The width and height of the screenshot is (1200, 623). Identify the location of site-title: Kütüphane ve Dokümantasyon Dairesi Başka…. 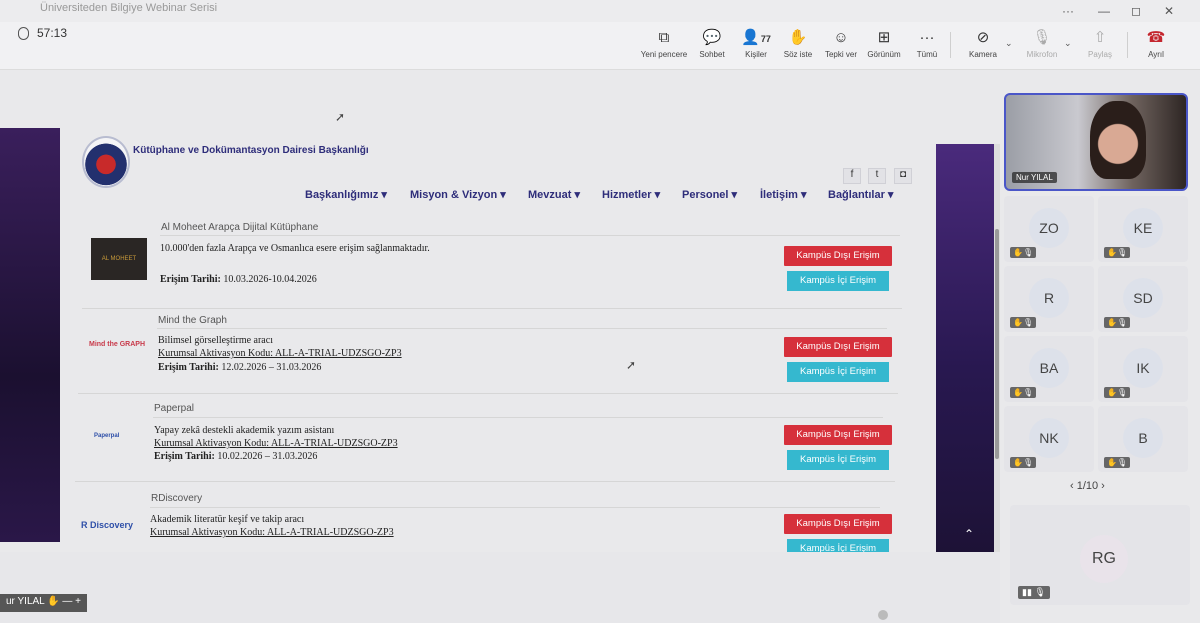
(251, 150).